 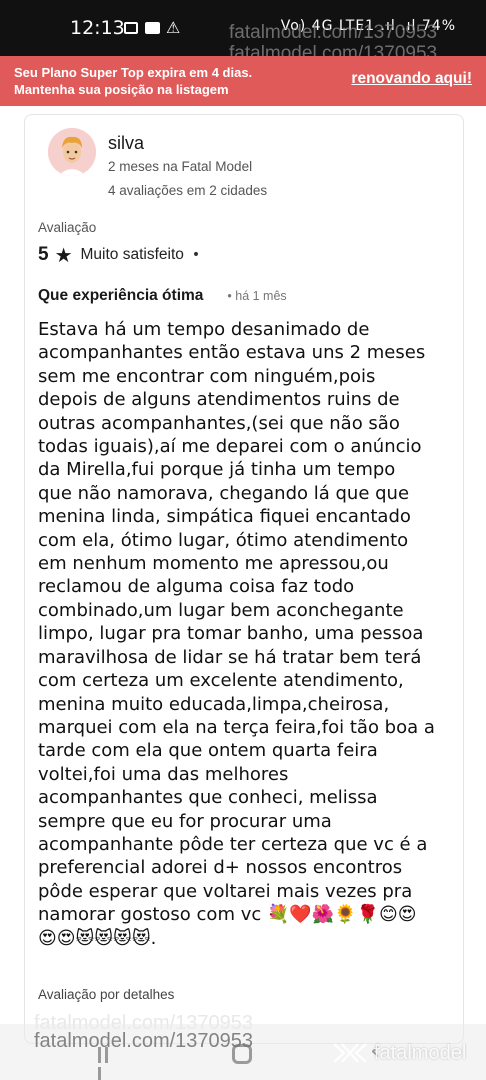 What do you see at coordinates (207, 376) in the screenshot?
I see `review-body-line: sem me encontrar com ninguém,pois` at bounding box center [207, 376].